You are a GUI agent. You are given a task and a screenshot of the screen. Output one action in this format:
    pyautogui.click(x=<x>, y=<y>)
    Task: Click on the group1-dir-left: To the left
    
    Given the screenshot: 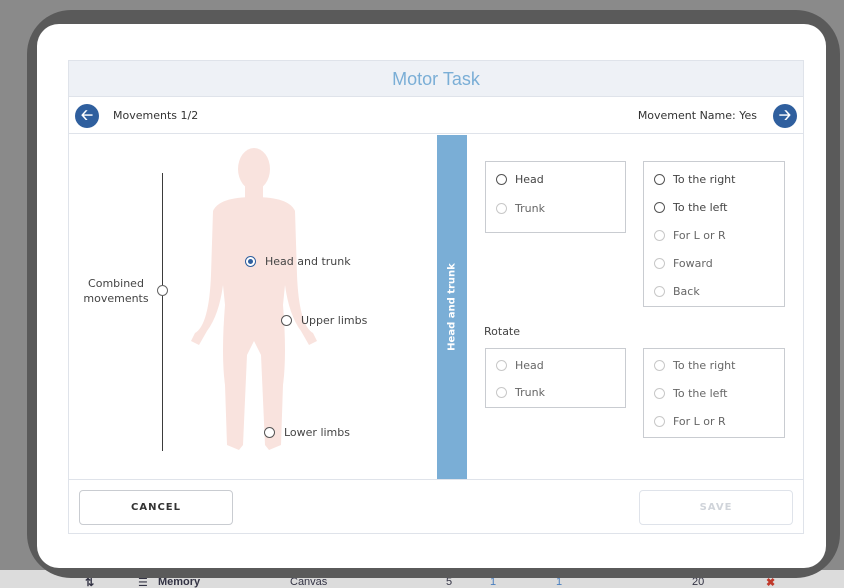 What is the action you would take?
    pyautogui.click(x=690, y=207)
    